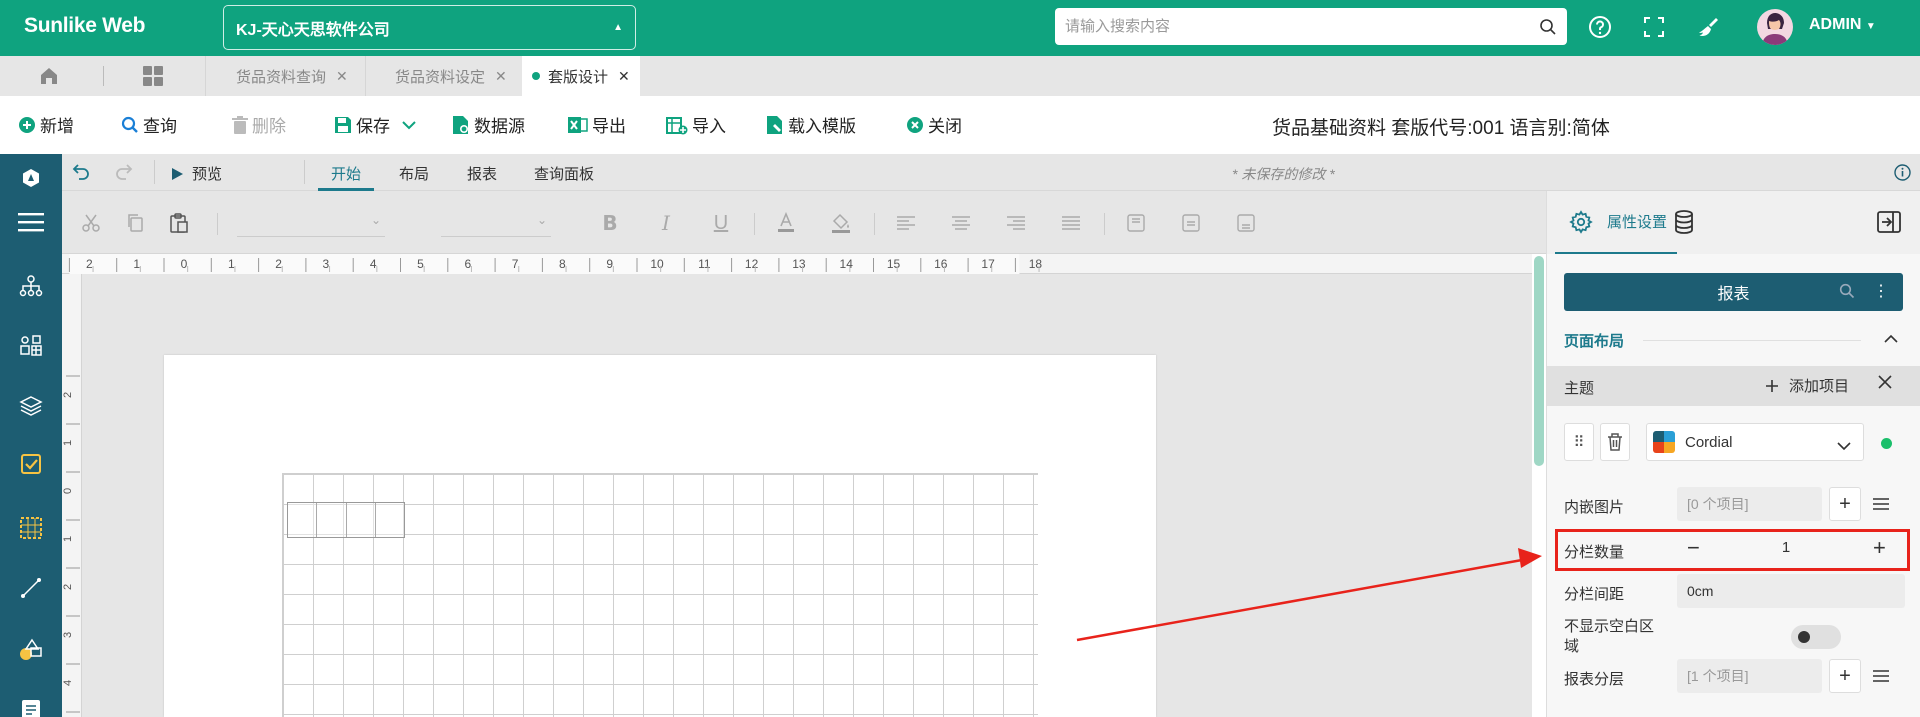  Describe the element at coordinates (811, 124) in the screenshot. I see `load-template-button: 载入模版` at that location.